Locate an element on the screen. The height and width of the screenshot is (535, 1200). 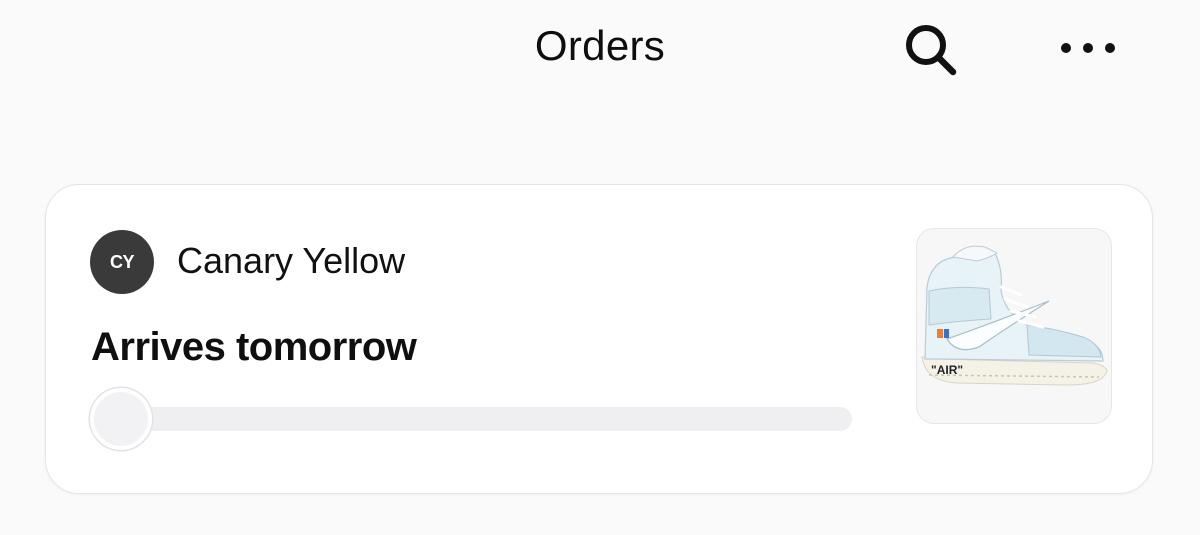
sneaker-print: "AIR" is located at coordinates (947, 370).